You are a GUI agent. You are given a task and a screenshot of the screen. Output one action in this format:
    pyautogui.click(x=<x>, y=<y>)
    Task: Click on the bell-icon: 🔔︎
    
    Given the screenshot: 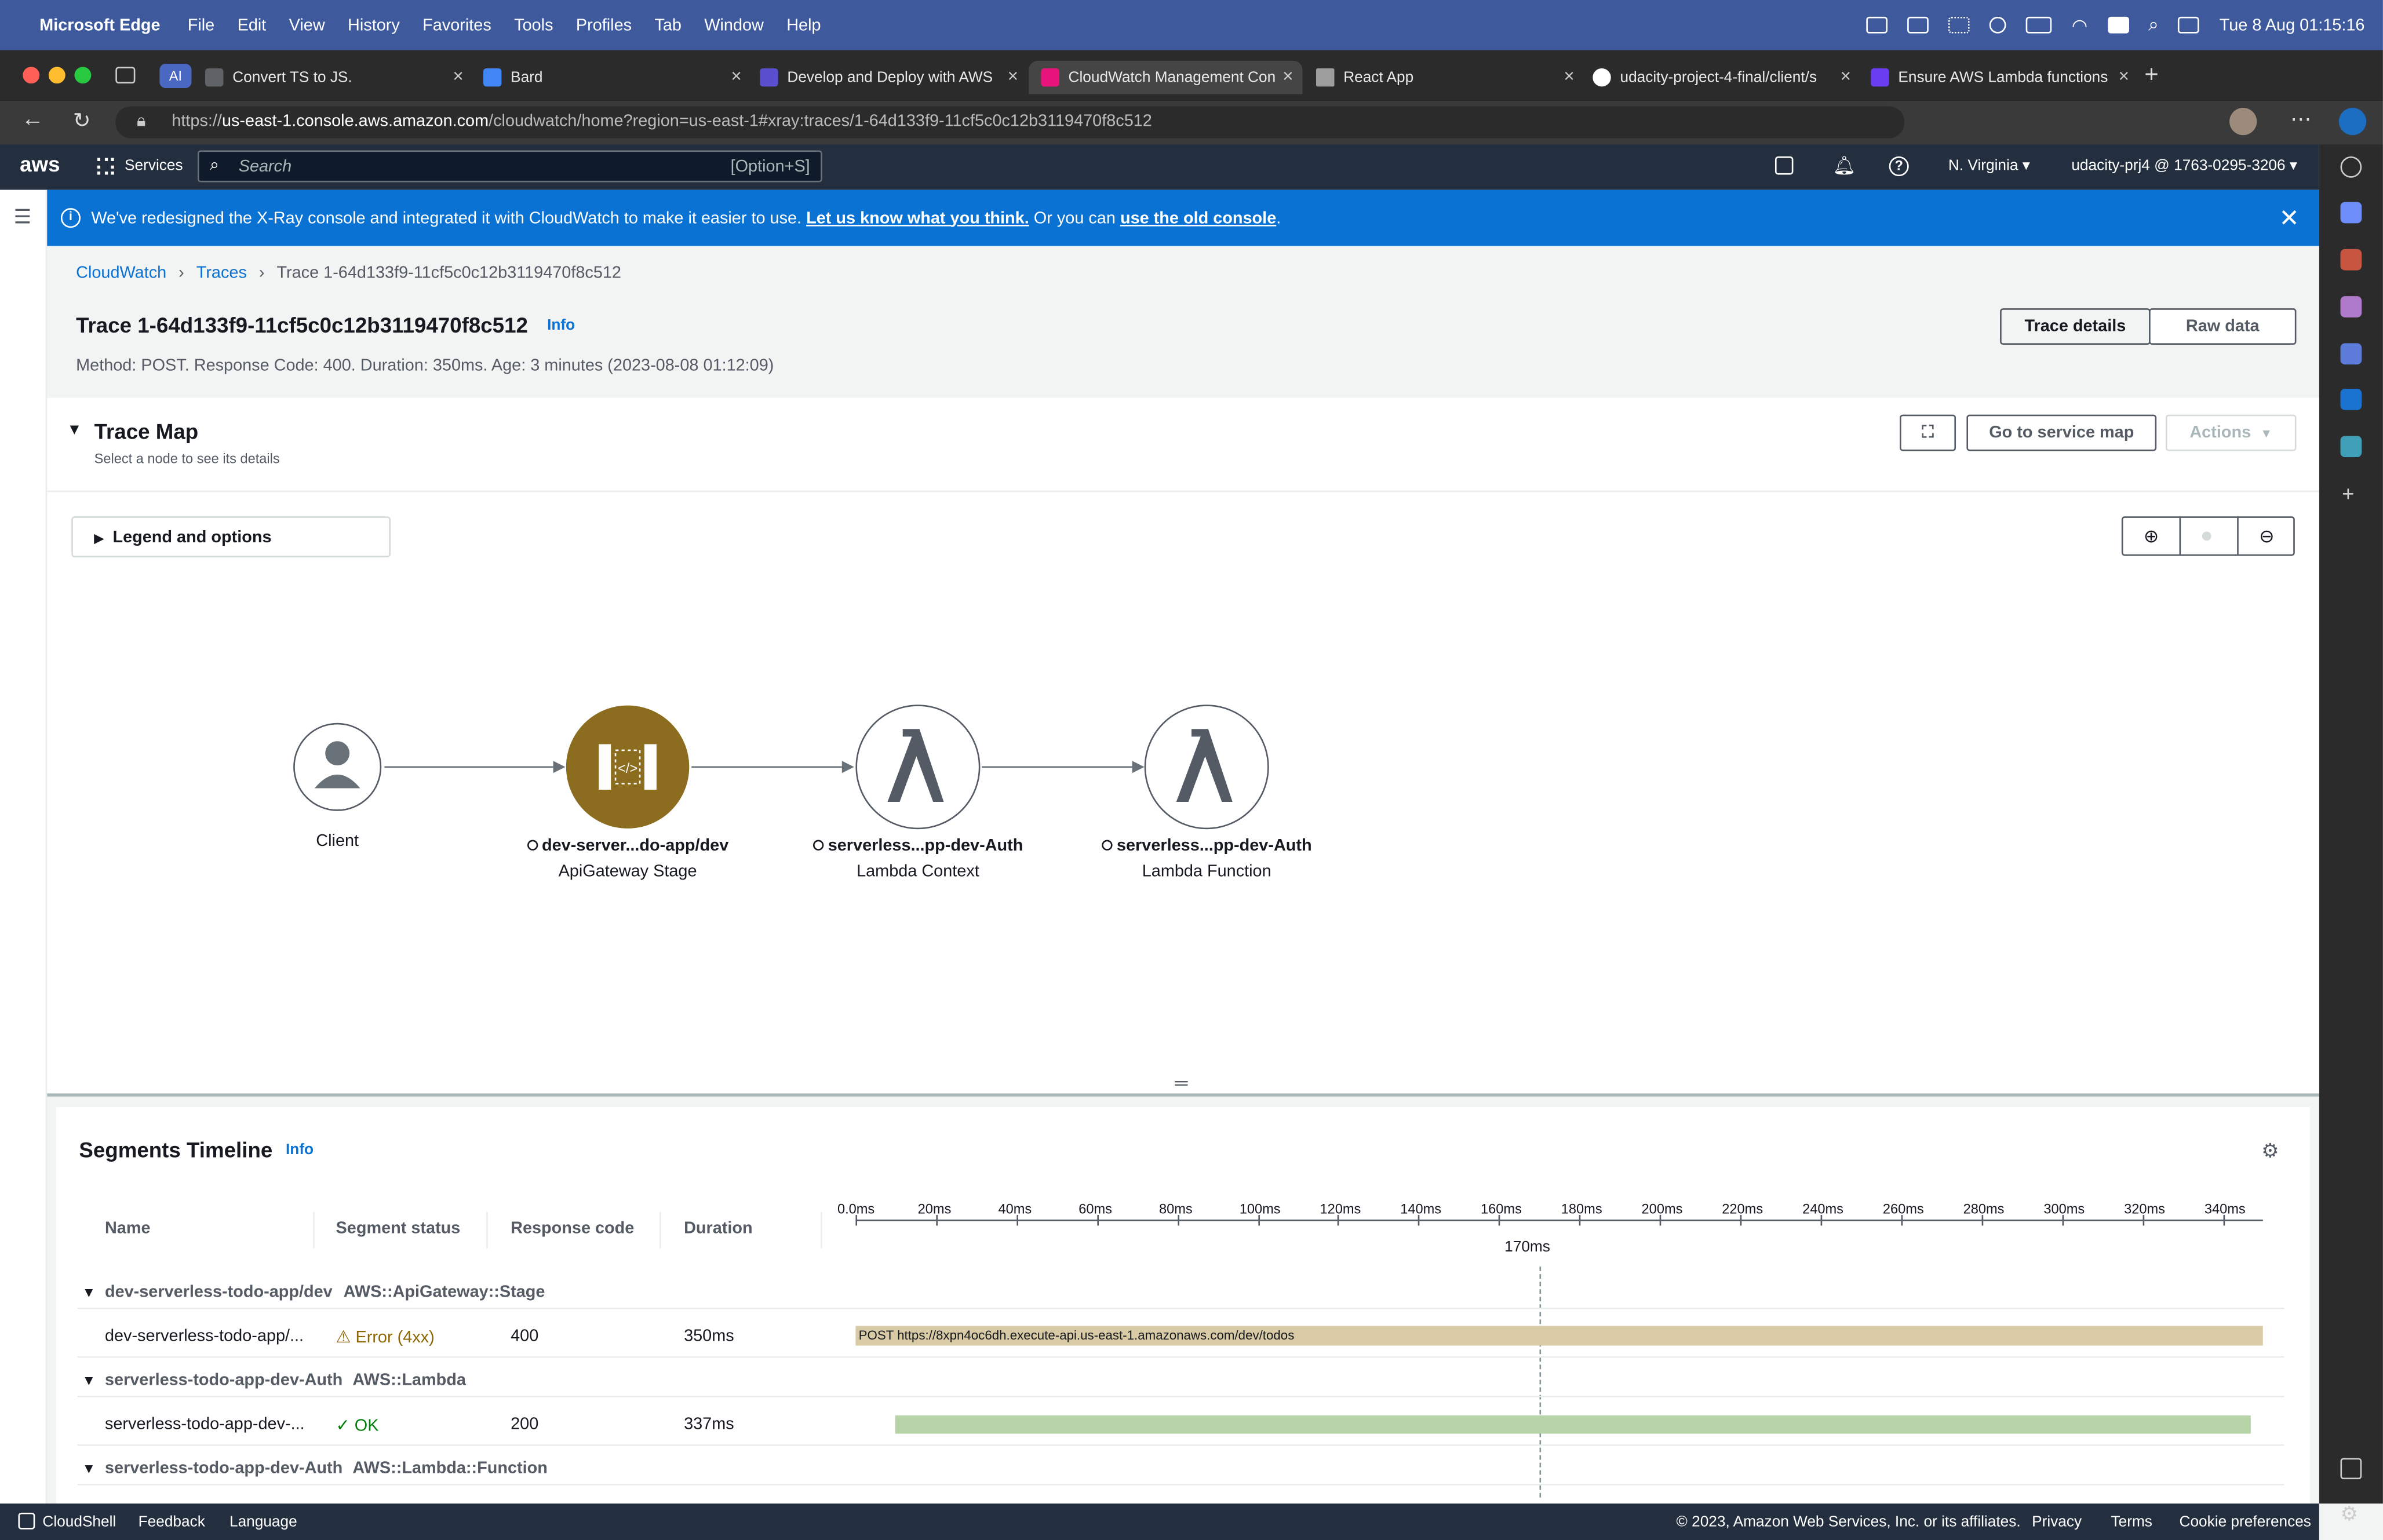 What is the action you would take?
    pyautogui.click(x=1845, y=165)
    